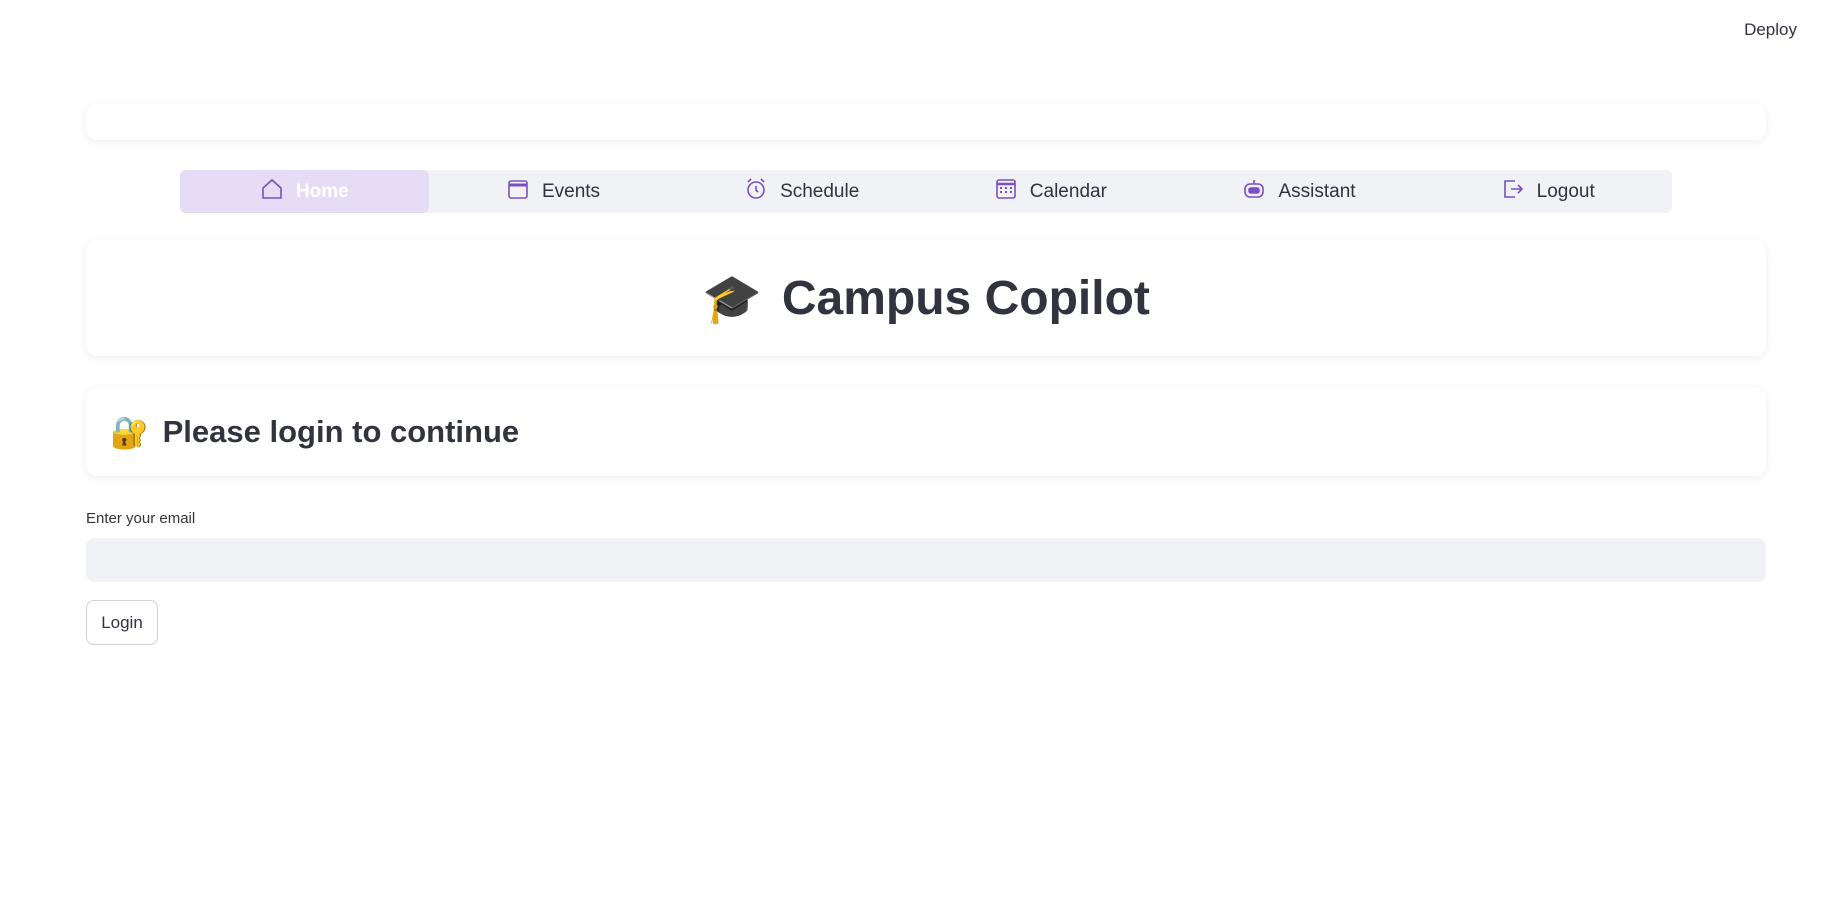 This screenshot has height=921, width=1837. What do you see at coordinates (272, 192) in the screenshot?
I see `home-icon` at bounding box center [272, 192].